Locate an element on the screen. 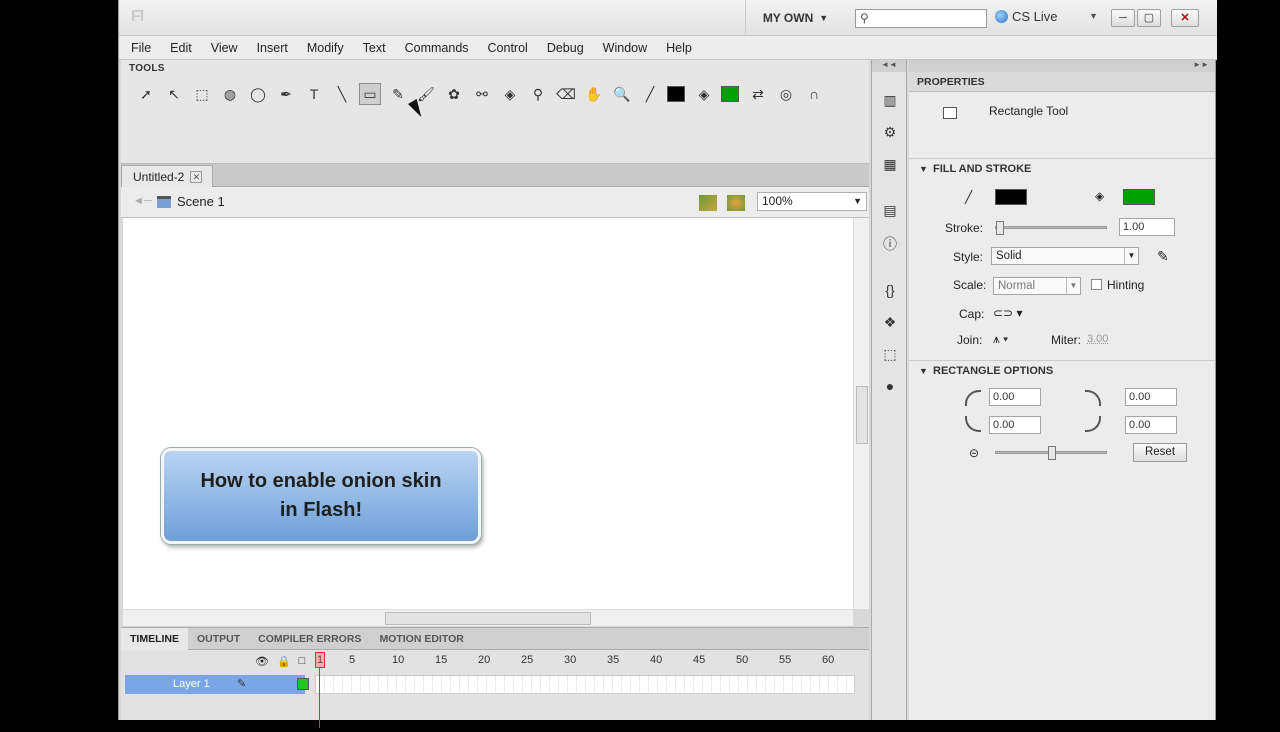 The width and height of the screenshot is (1280, 732). subselection-icon: ↖ is located at coordinates (174, 94).